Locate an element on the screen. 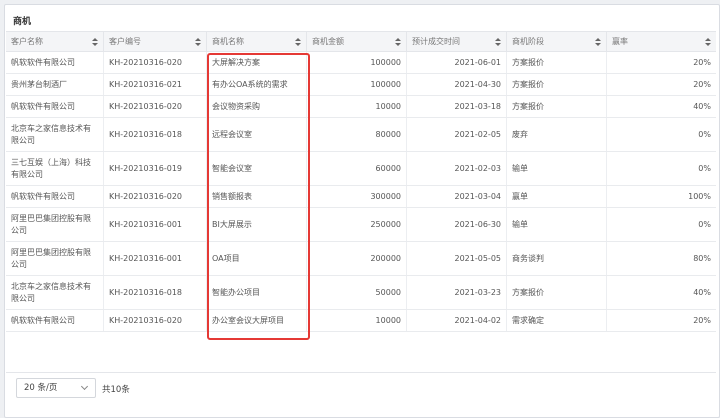 This screenshot has height=418, width=720. cell-code: KH-20210316-001 is located at coordinates (155, 224).